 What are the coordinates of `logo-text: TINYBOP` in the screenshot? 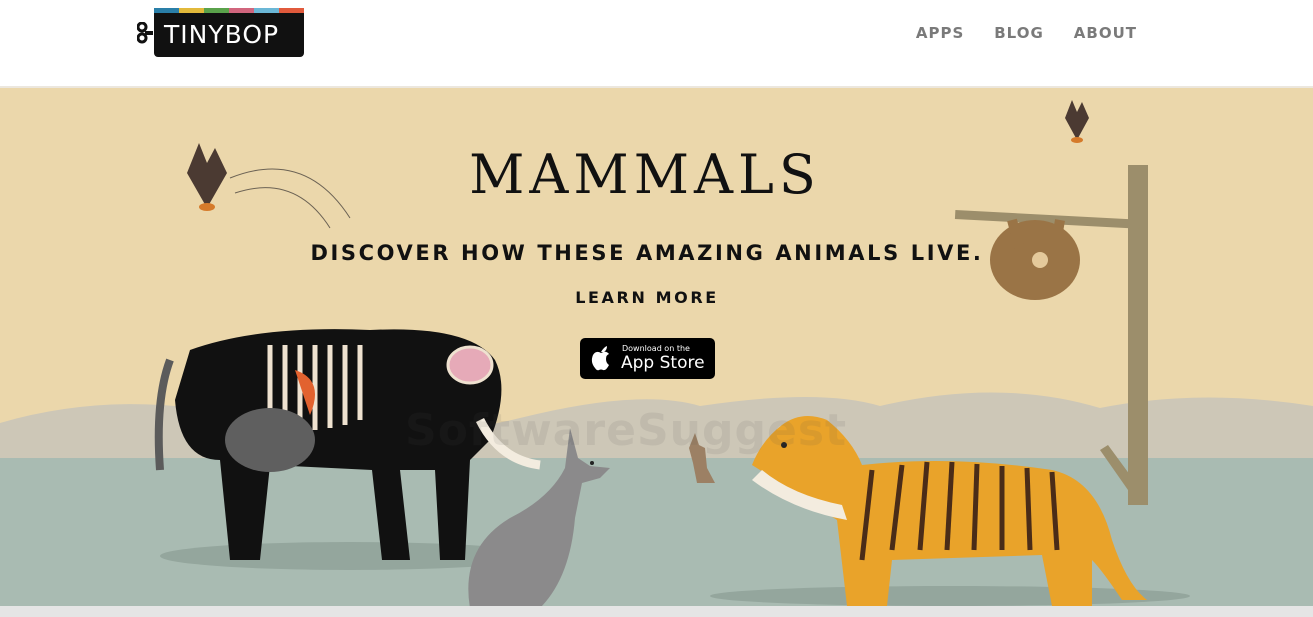 It's located at (222, 34).